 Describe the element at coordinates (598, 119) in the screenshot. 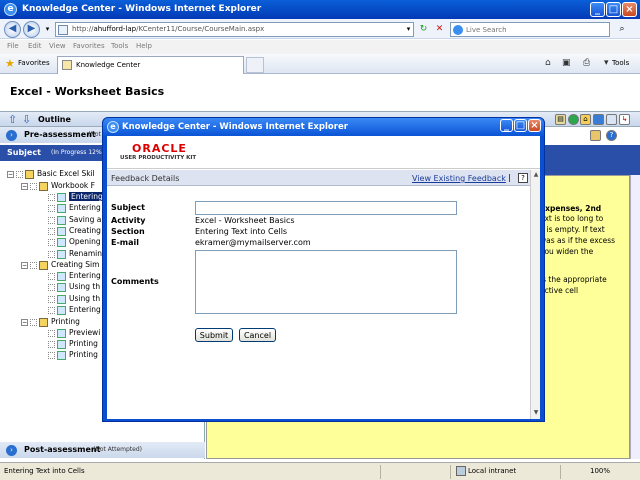

I see `nav-up-icon` at that location.